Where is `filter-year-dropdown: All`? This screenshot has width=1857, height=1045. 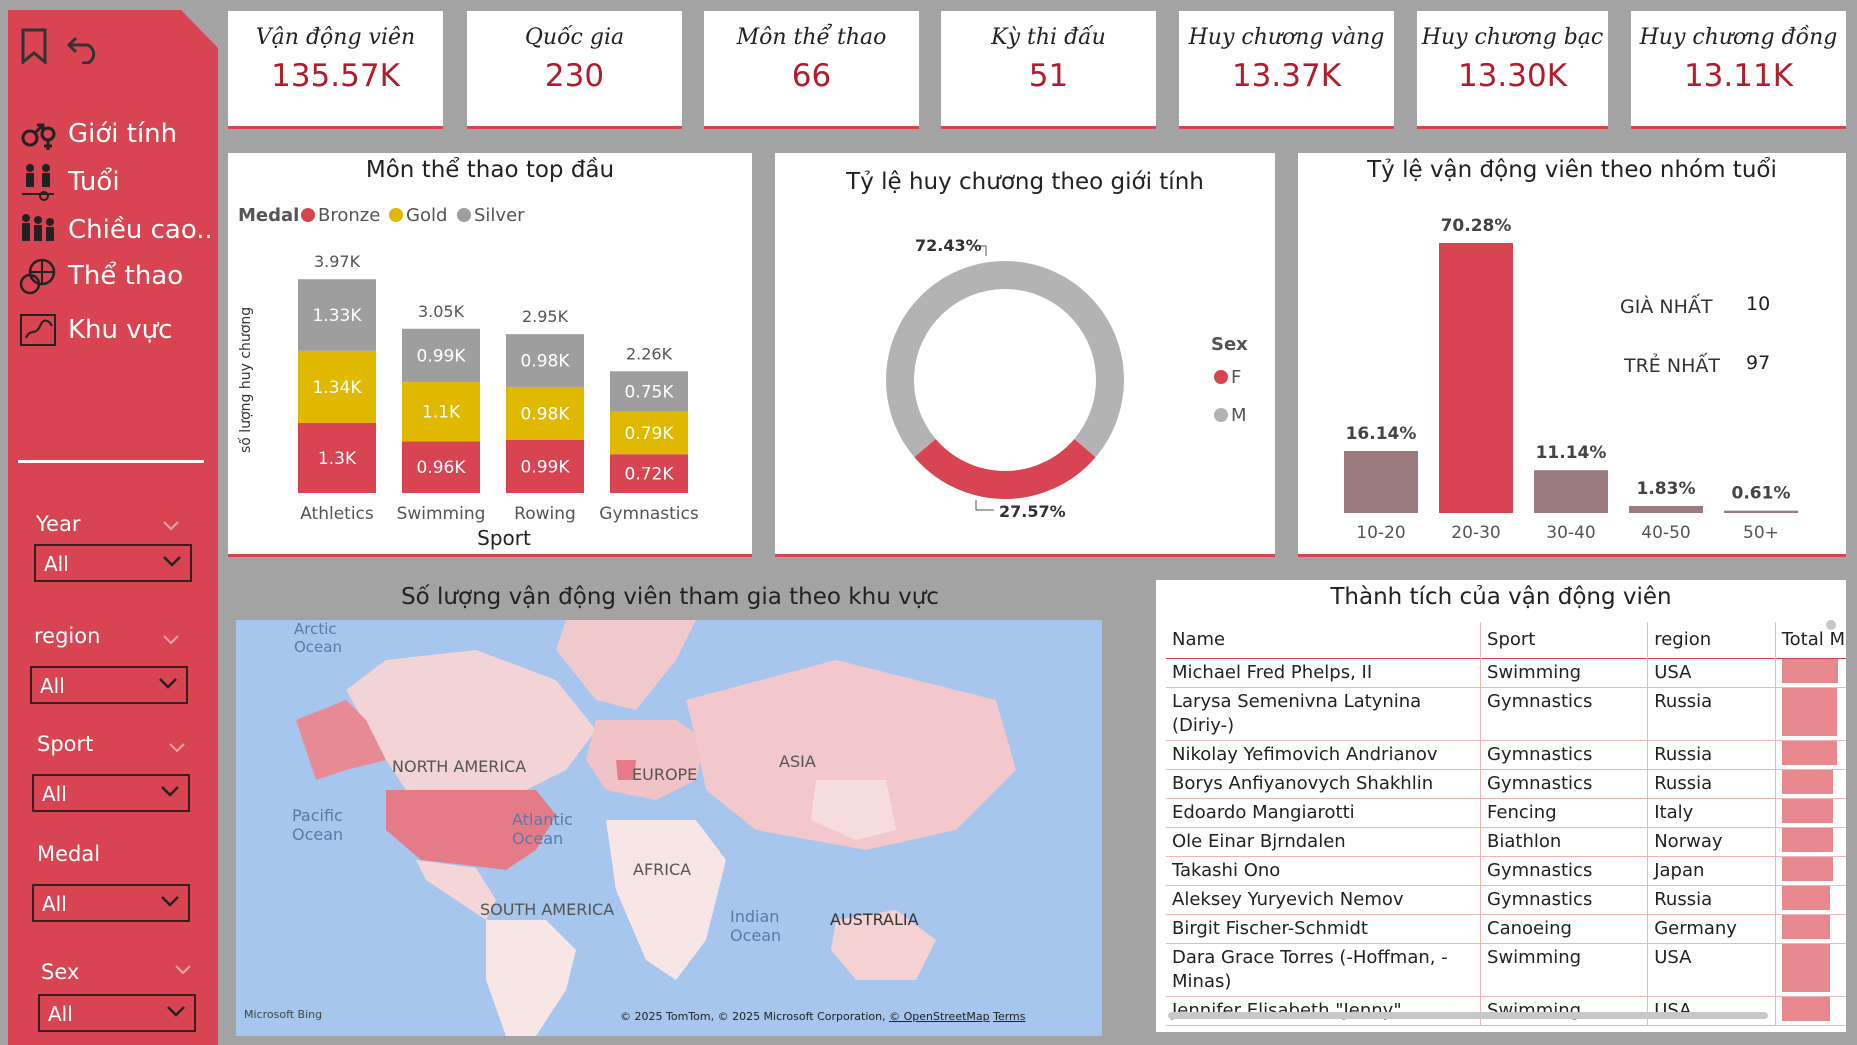
filter-year-dropdown: All is located at coordinates (113, 563).